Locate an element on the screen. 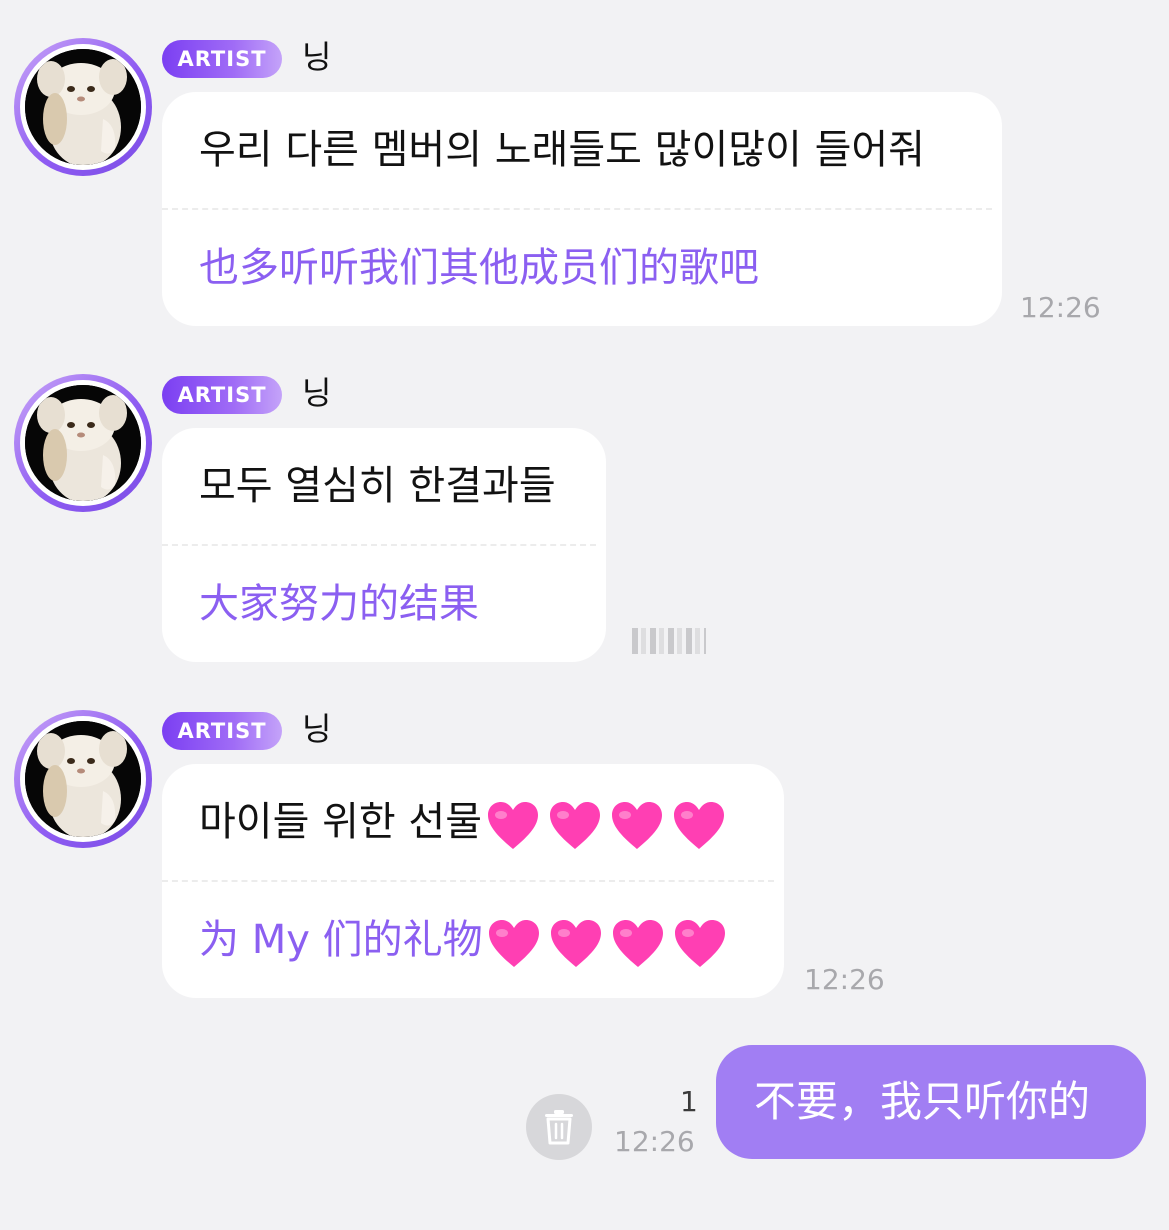  message-text-korean: 우리 다른 멤버의 노래들도 많이많이 들어줘 is located at coordinates (562, 150).